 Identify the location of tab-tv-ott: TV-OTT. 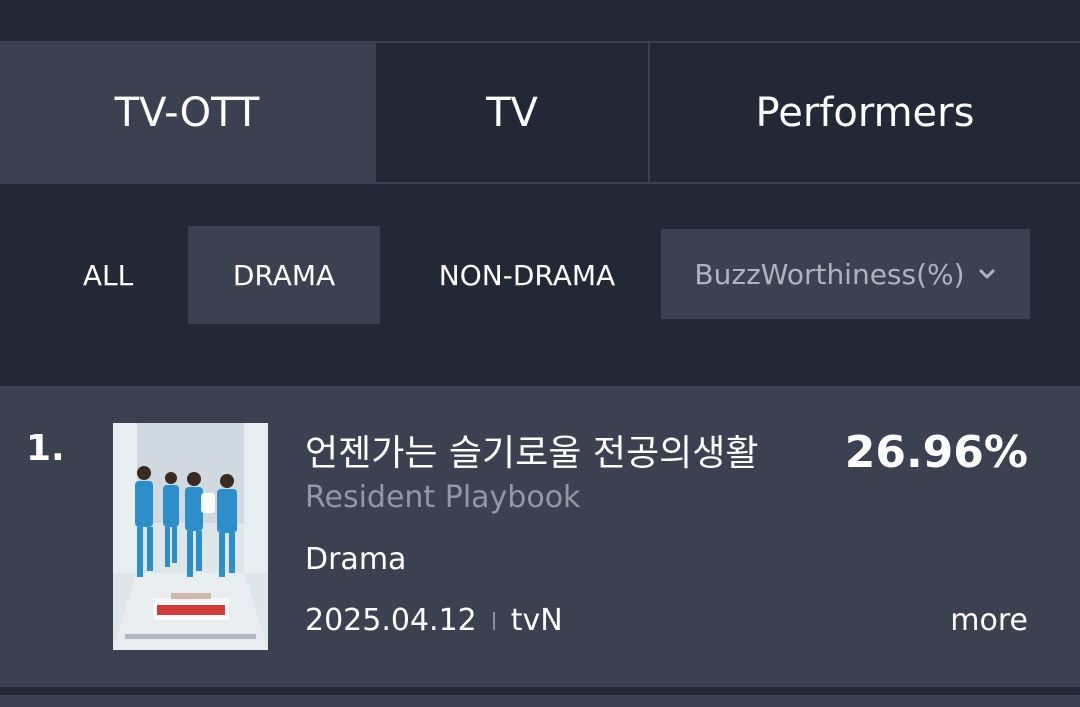
(187, 112).